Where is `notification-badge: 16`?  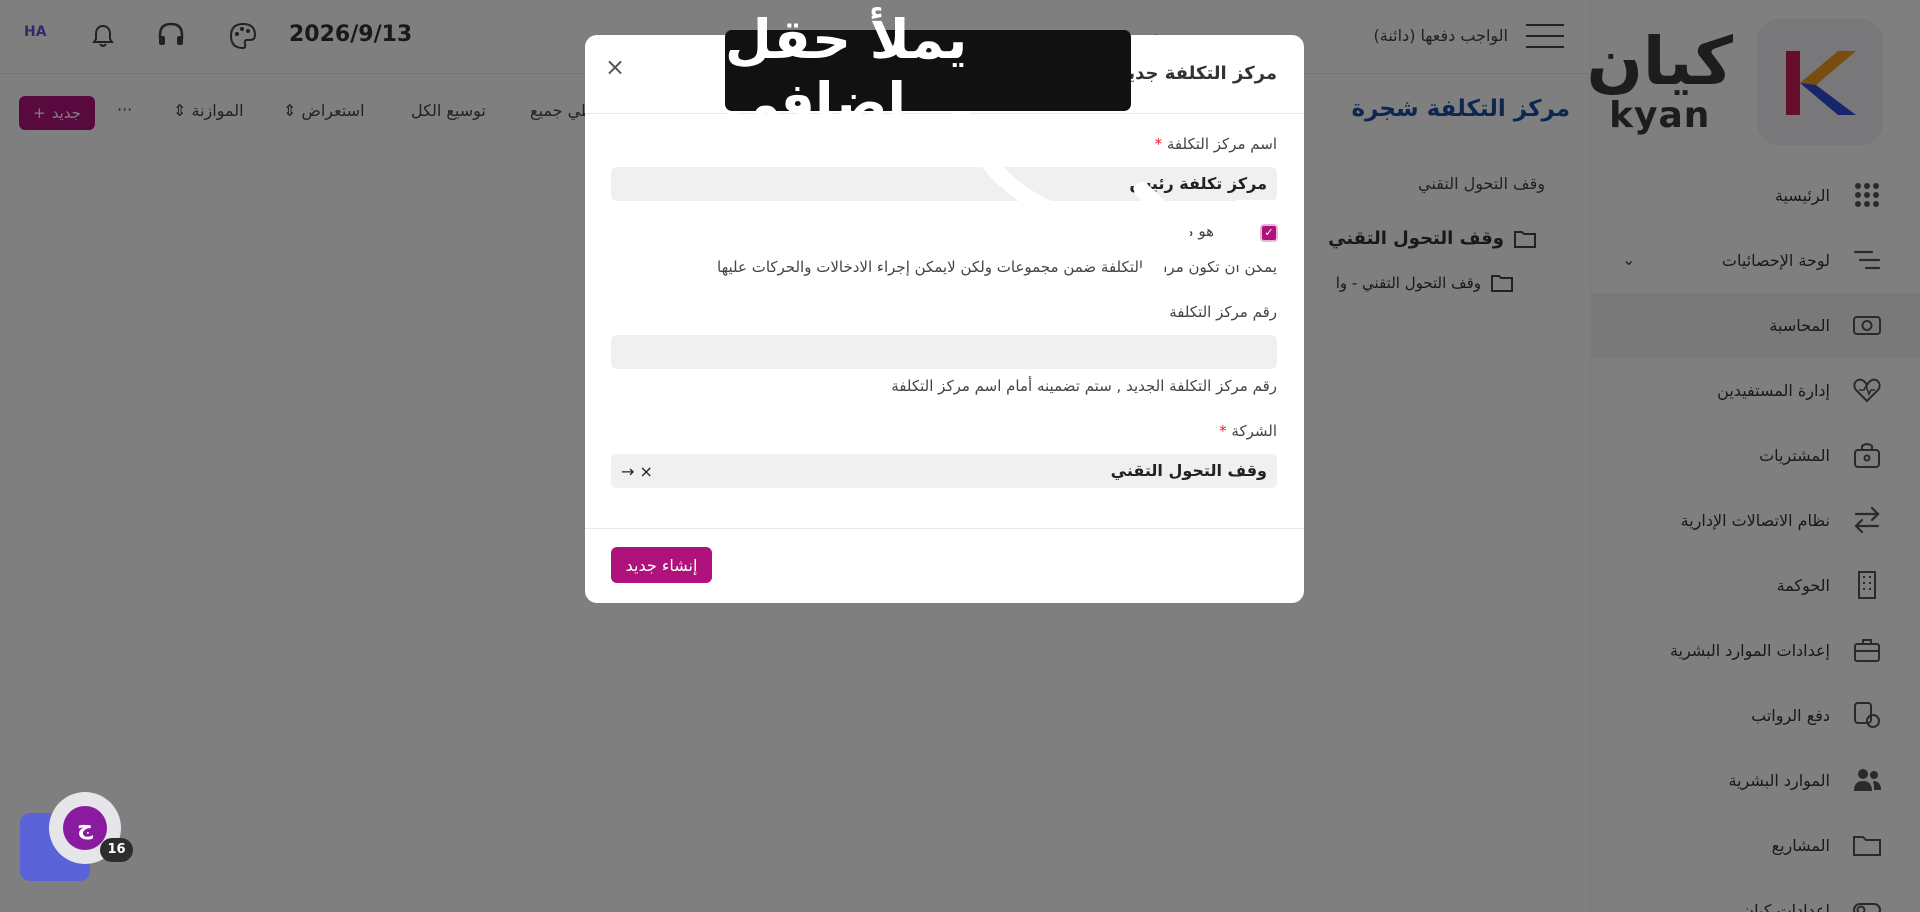 notification-badge: 16 is located at coordinates (116, 850).